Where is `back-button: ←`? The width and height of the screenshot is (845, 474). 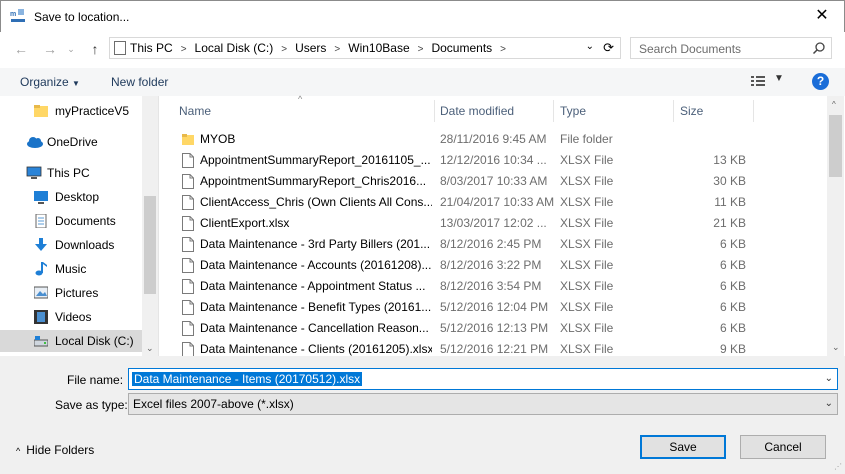 back-button: ← is located at coordinates (21, 49).